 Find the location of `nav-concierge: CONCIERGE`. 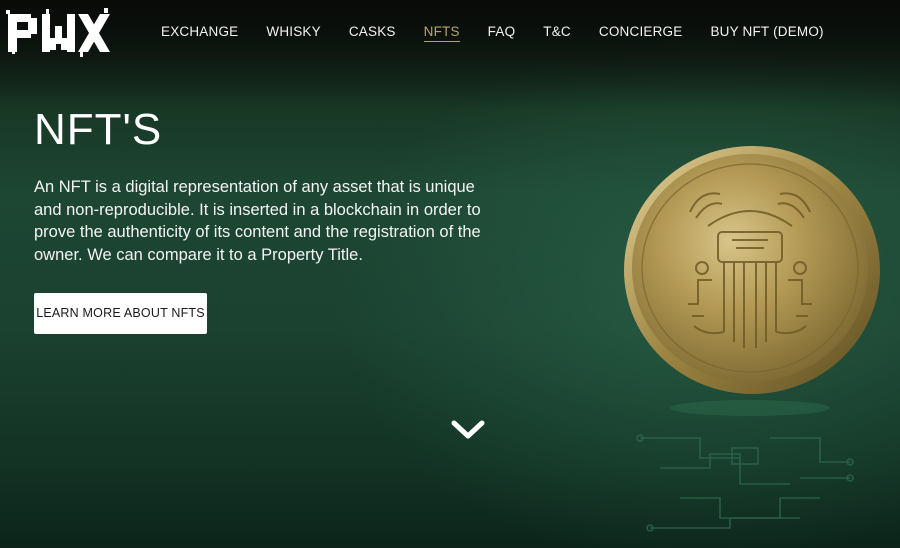

nav-concierge: CONCIERGE is located at coordinates (641, 32).